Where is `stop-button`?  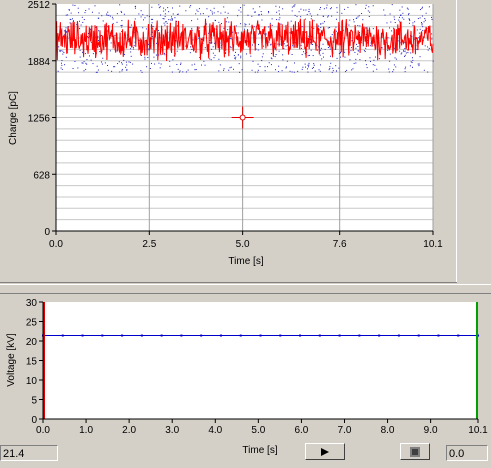 stop-button is located at coordinates (415, 451).